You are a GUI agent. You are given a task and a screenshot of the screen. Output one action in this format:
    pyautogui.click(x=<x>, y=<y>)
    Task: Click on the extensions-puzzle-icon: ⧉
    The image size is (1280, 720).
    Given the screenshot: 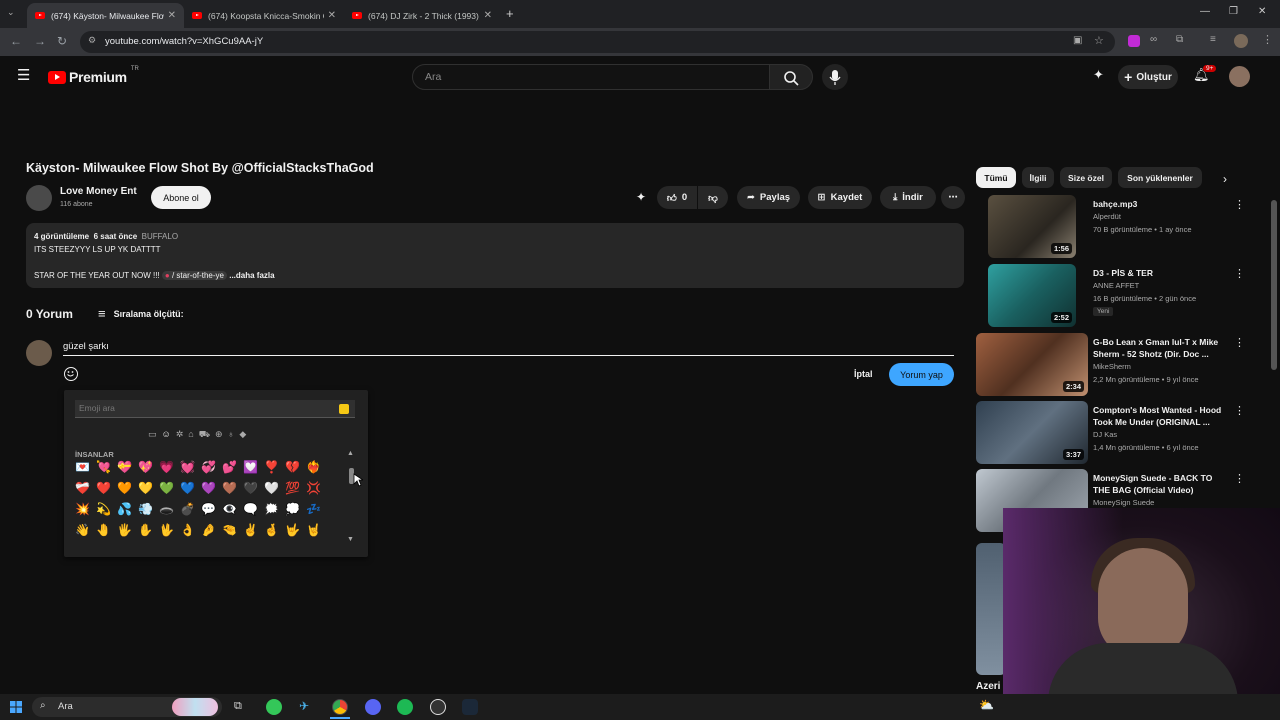 What is the action you would take?
    pyautogui.click(x=1179, y=39)
    